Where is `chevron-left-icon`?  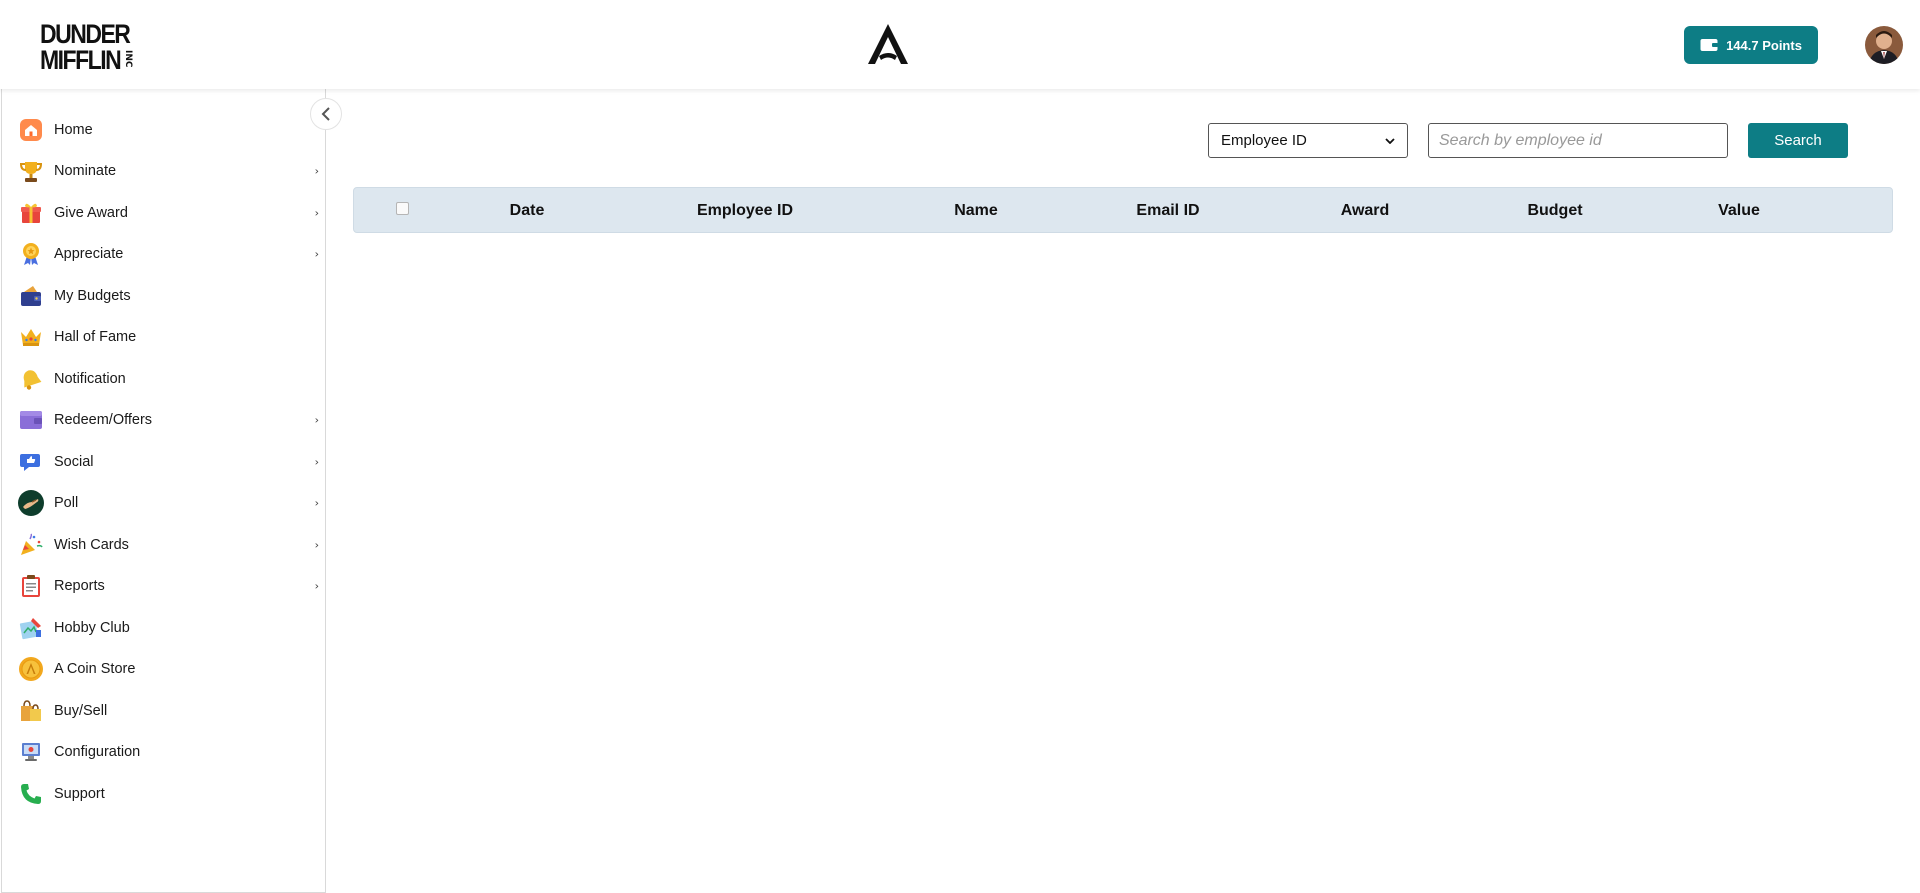
chevron-left-icon is located at coordinates (325, 114).